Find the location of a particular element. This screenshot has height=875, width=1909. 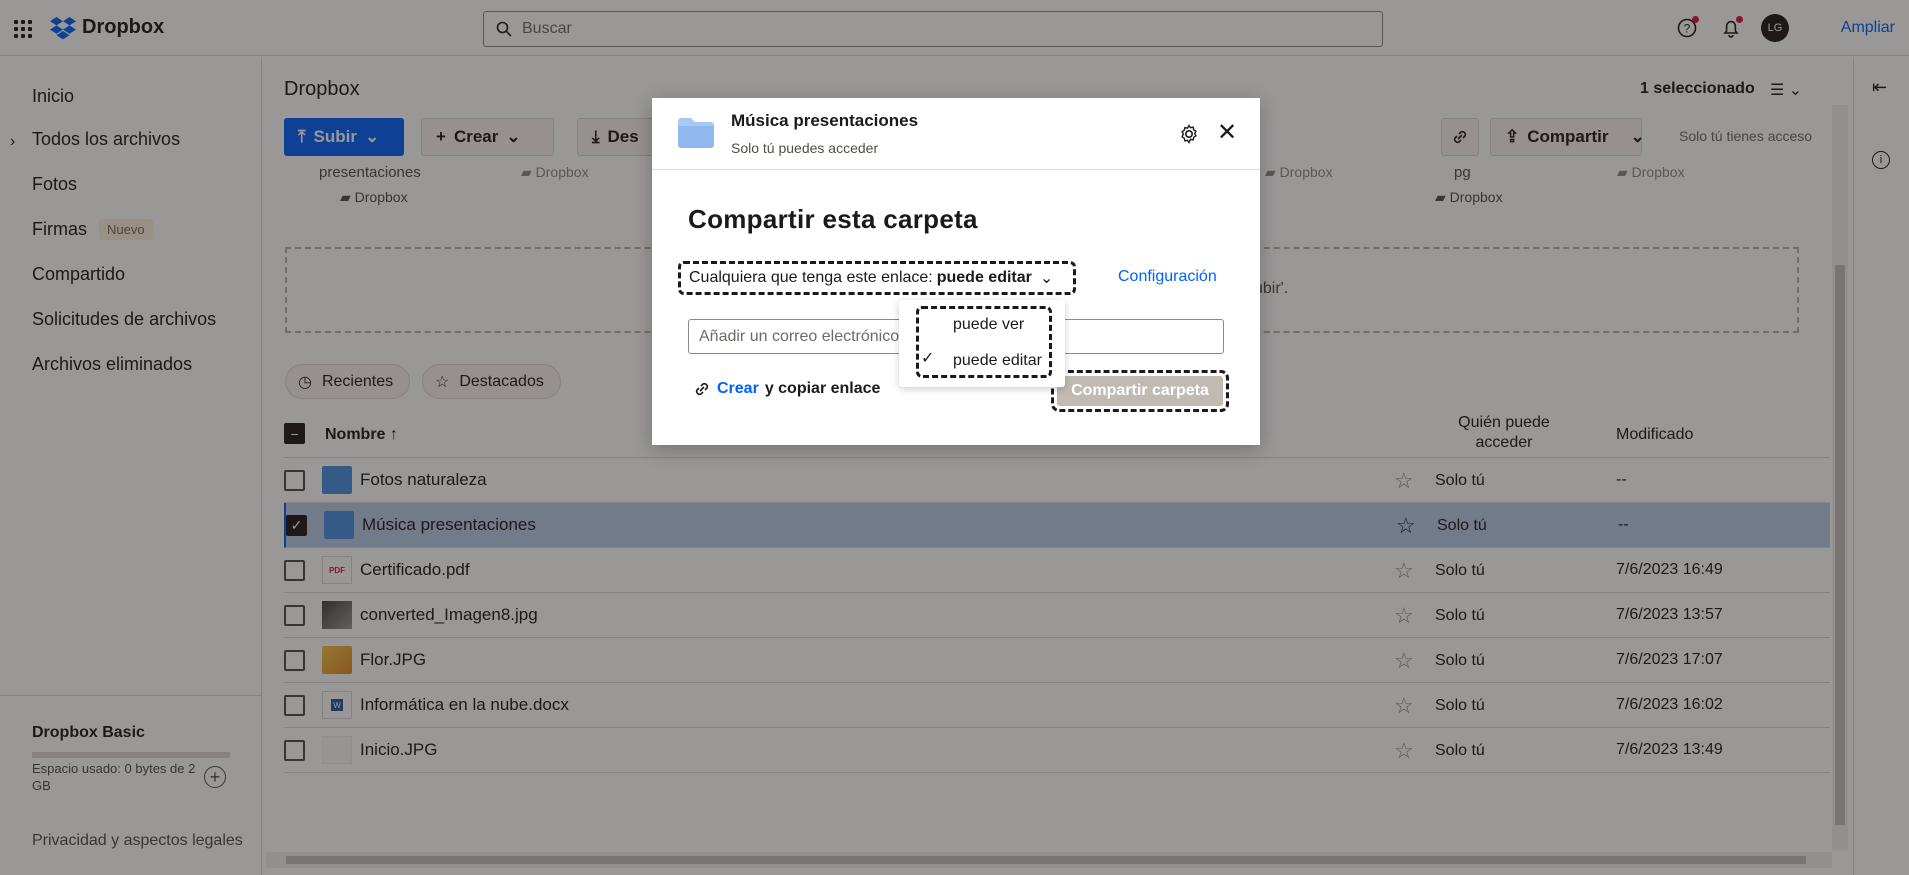

close-icon: ✕ is located at coordinates (1227, 133).